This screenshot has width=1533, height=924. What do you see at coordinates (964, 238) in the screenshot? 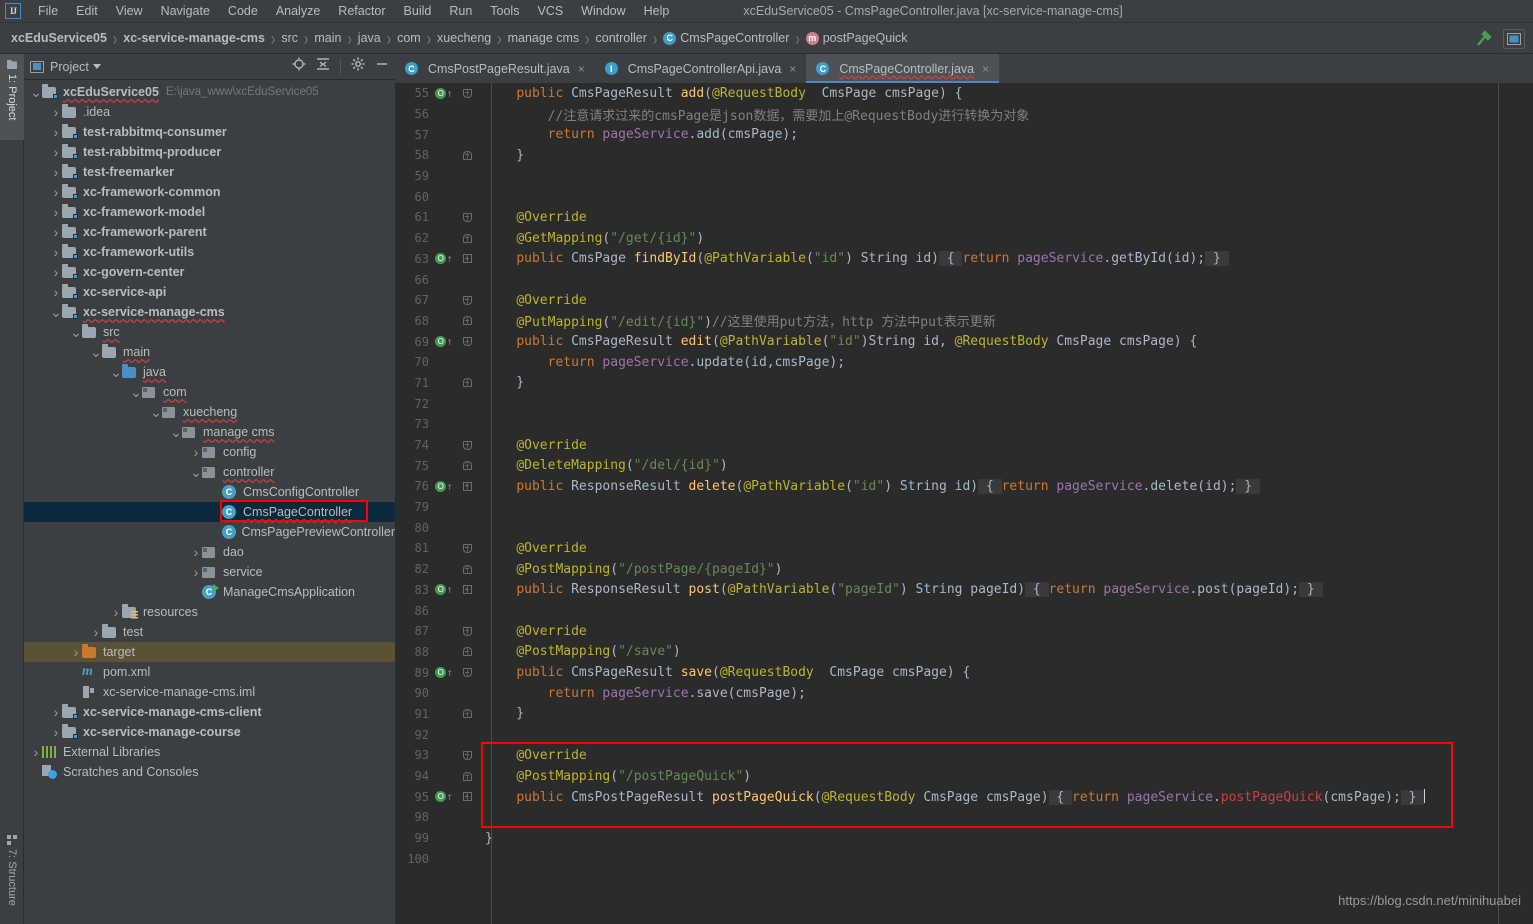
I see `code-line-62: 62 − @GetMapping("/get/{id}")` at bounding box center [964, 238].